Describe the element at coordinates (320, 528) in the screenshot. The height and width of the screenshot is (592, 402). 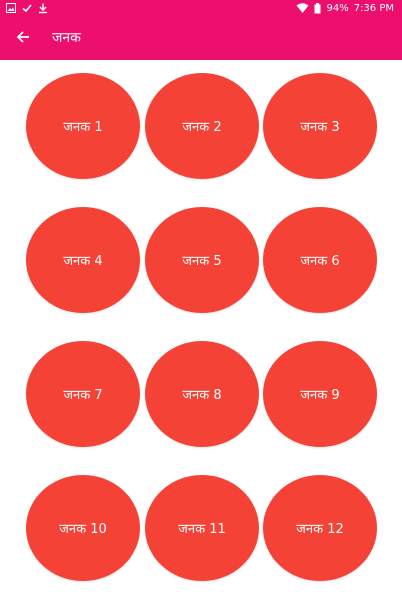
I see `janak-12-button: जनक 12` at that location.